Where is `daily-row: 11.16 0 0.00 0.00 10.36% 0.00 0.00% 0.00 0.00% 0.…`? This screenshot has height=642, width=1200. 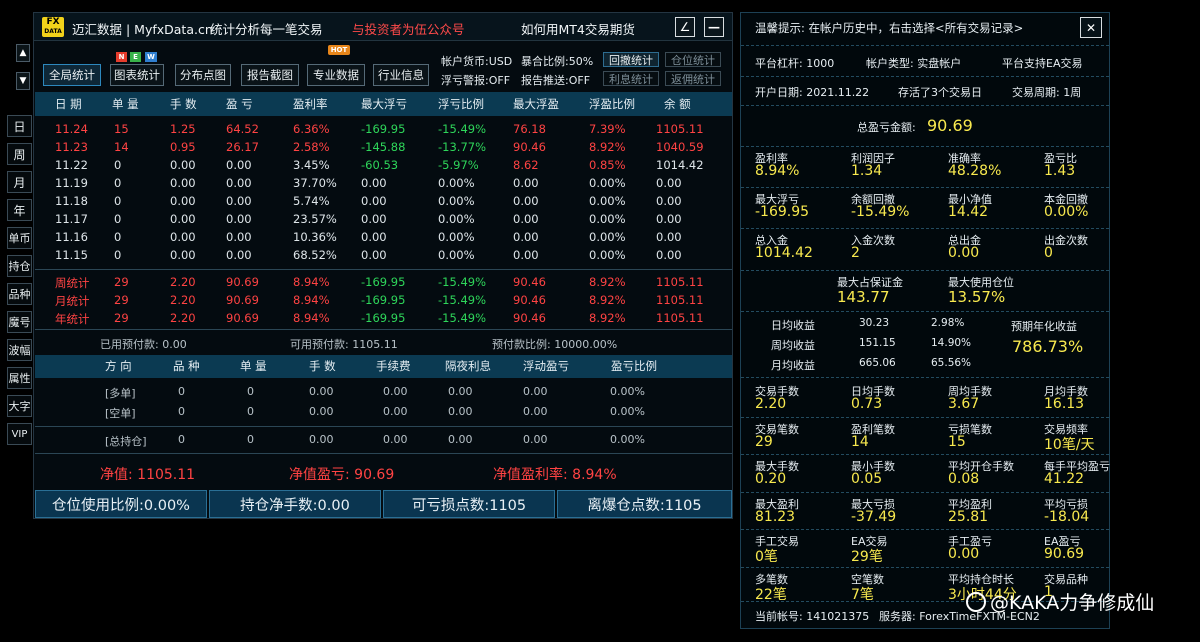
daily-row: 11.16 0 0.00 0.00 10.36% 0.00 0.00% 0.00 0.00% 0.… is located at coordinates (383, 238).